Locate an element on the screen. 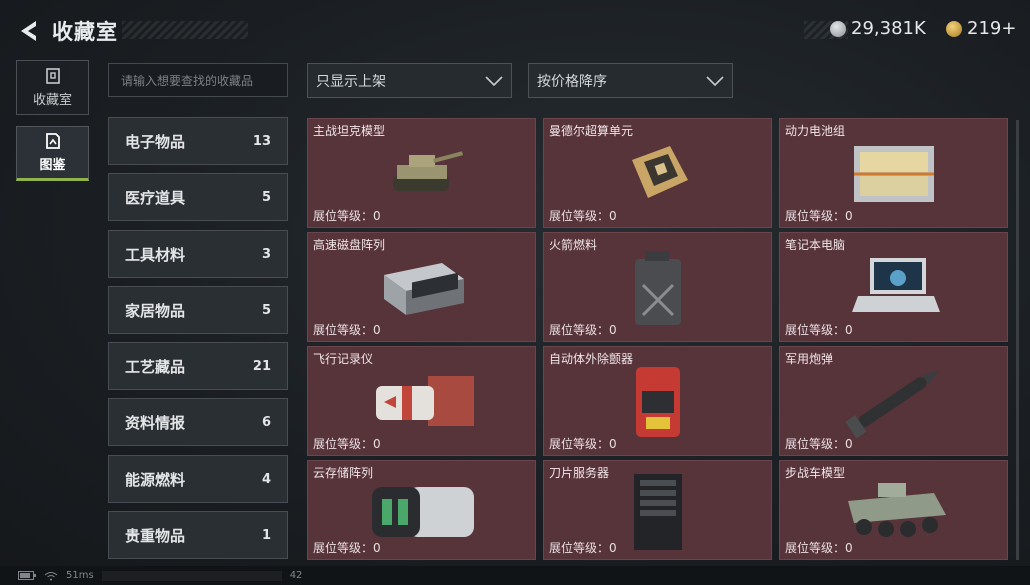 This screenshot has height=585, width=1030. item-card: 飞行记录仪 展位等级：0 is located at coordinates (421, 401).